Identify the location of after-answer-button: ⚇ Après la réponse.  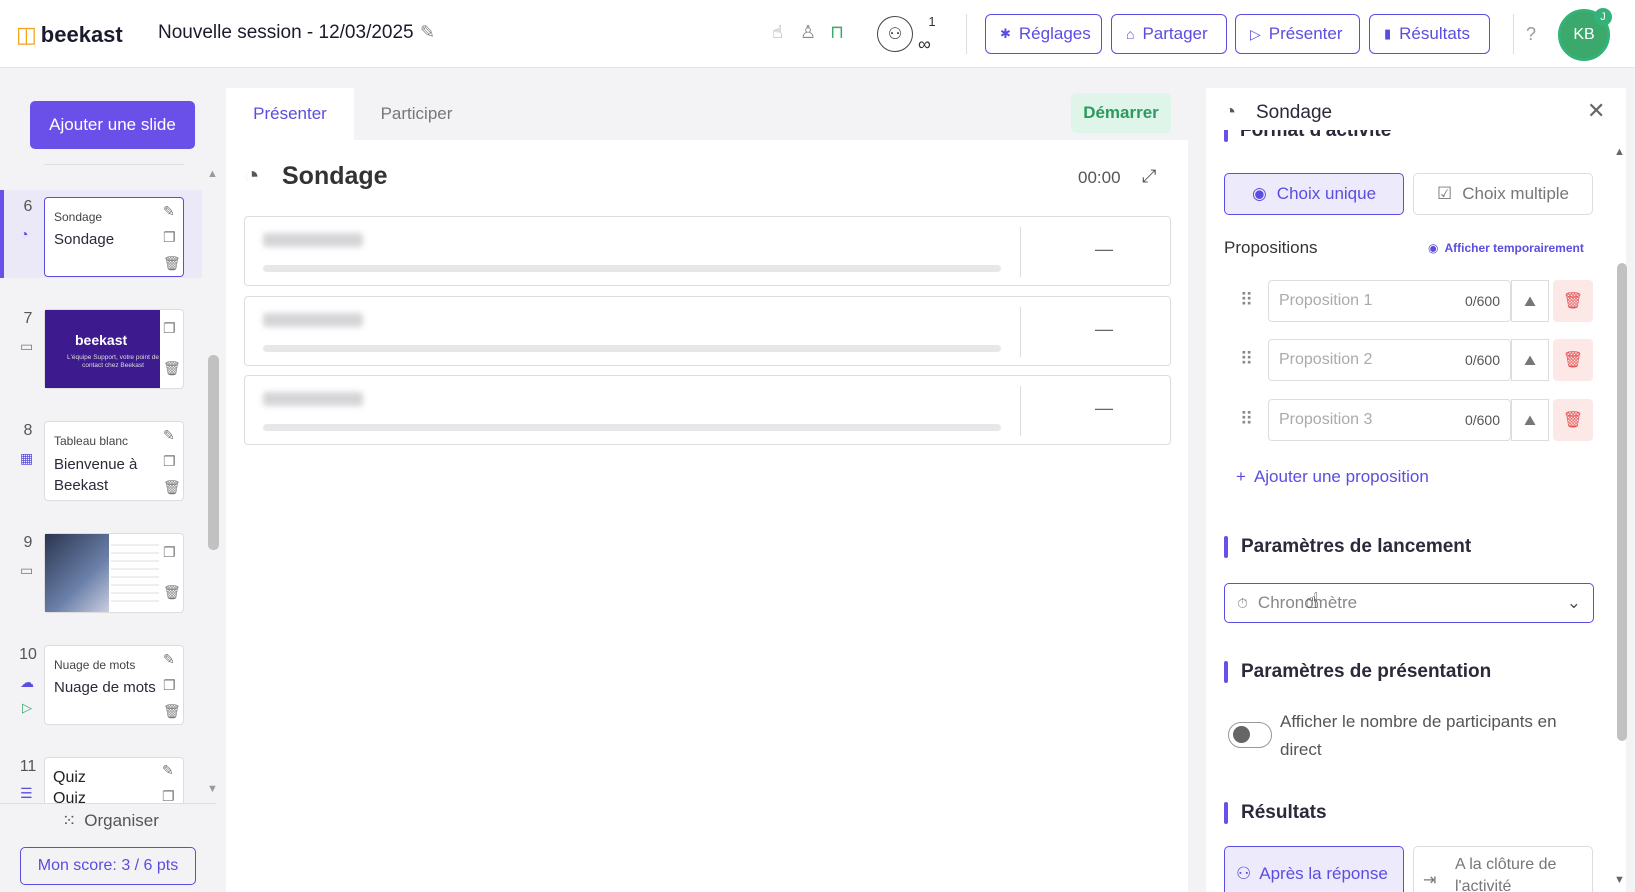
(1314, 869).